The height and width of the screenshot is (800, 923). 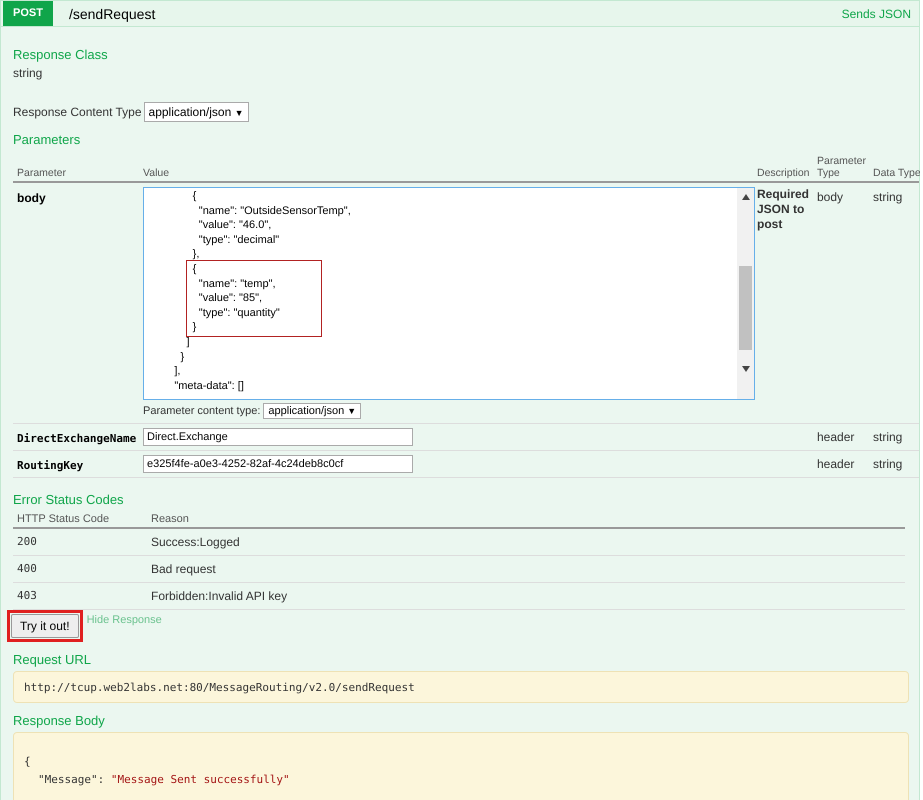 I want to click on status-code: 400, so click(x=27, y=569).